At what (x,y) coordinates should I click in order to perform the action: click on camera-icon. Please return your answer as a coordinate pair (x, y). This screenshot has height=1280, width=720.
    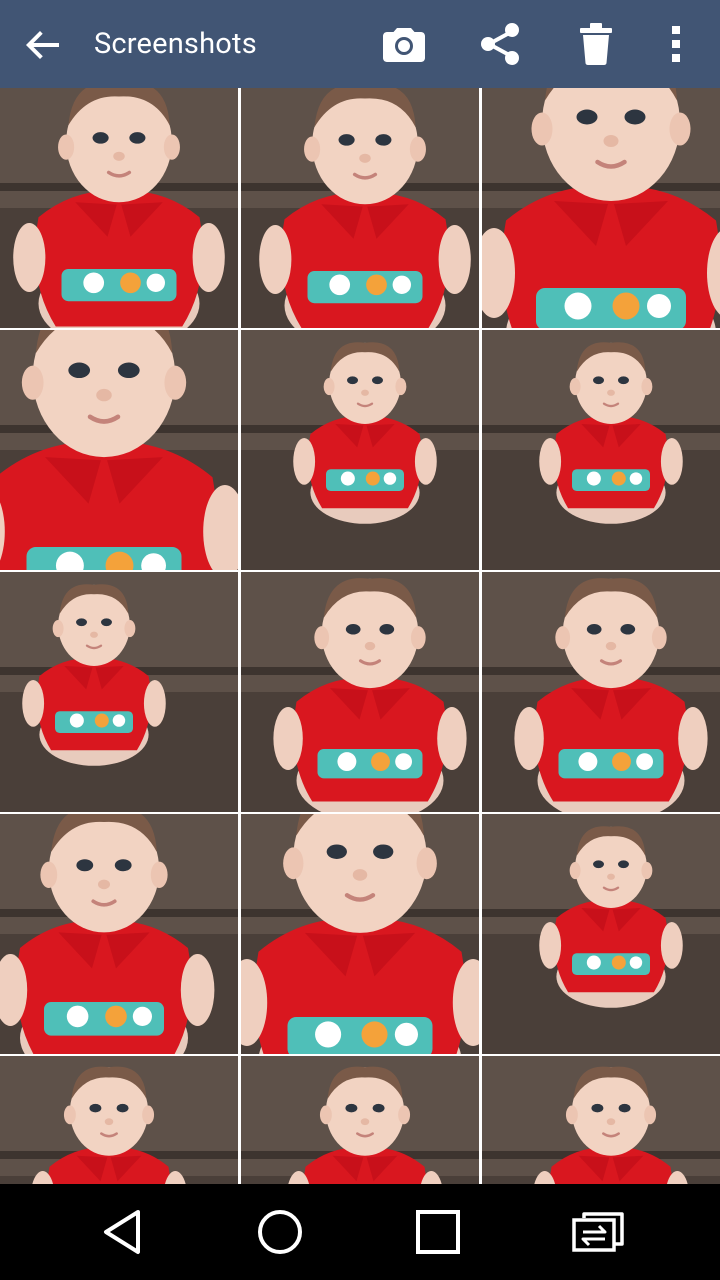
    Looking at the image, I should click on (404, 45).